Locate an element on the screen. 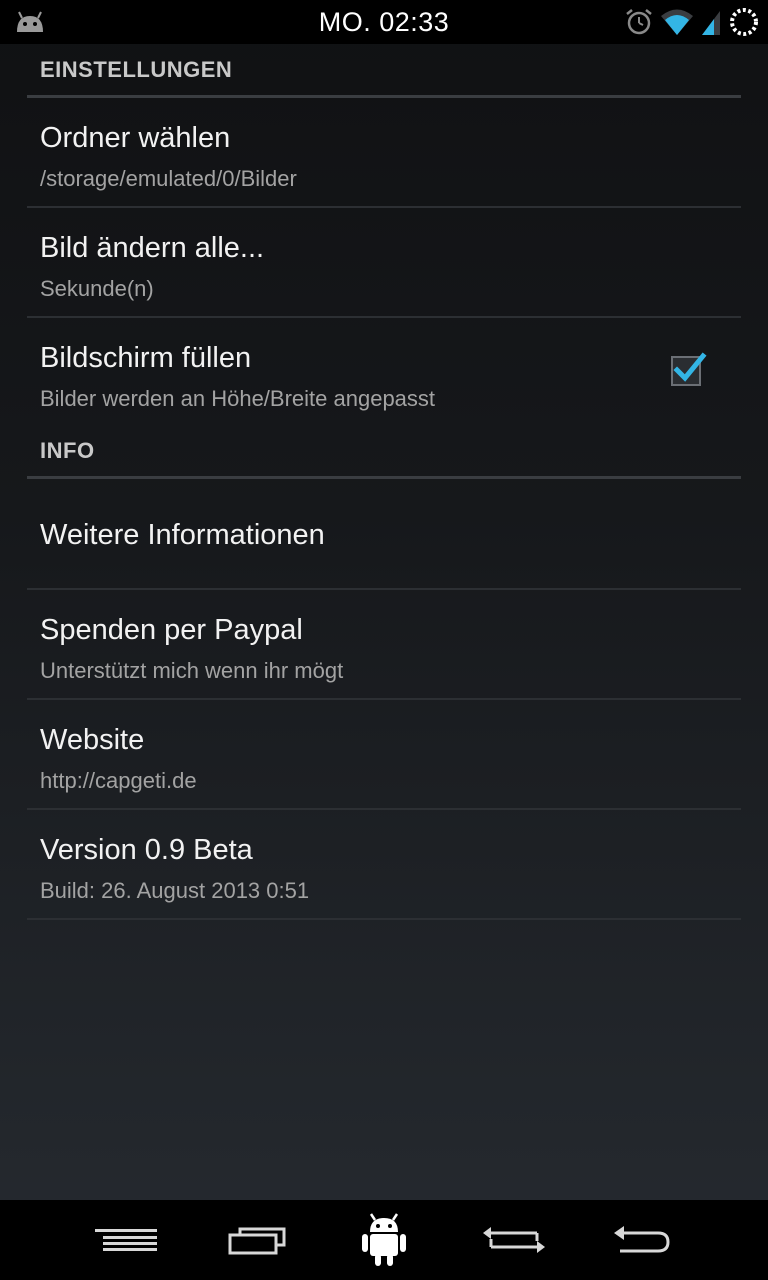 The height and width of the screenshot is (1280, 768). battery-charging-icon is located at coordinates (744, 22).